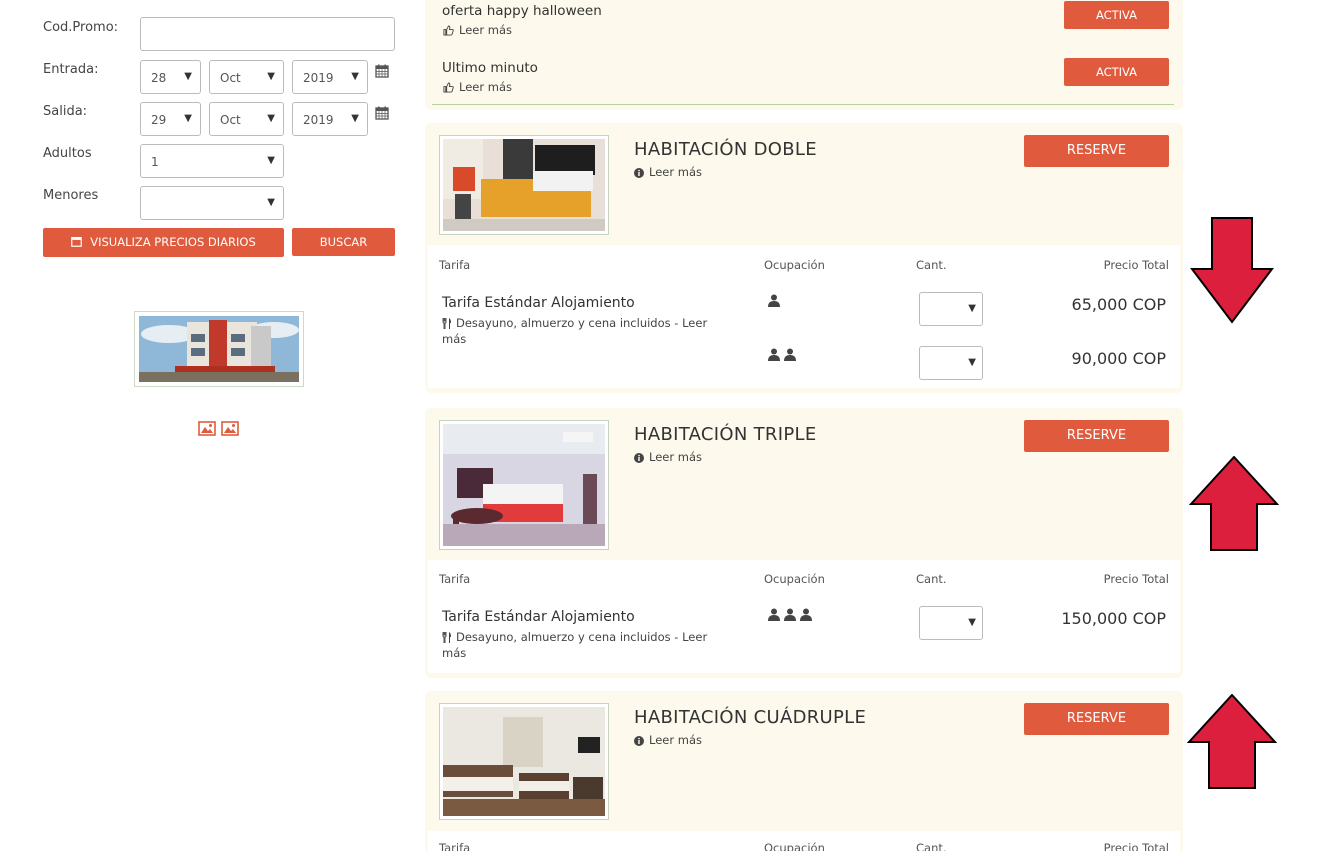 This screenshot has width=1321, height=851. I want to click on daily-prices-label: VISUALIZA PRECIOS DIARIOS, so click(173, 242).